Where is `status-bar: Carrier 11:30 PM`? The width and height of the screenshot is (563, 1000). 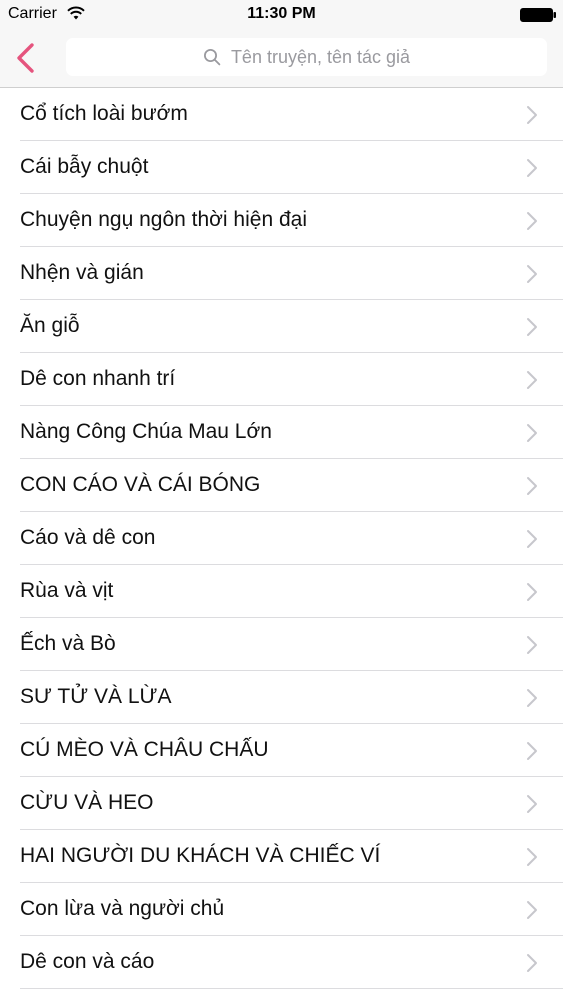 status-bar: Carrier 11:30 PM is located at coordinates (281, 15).